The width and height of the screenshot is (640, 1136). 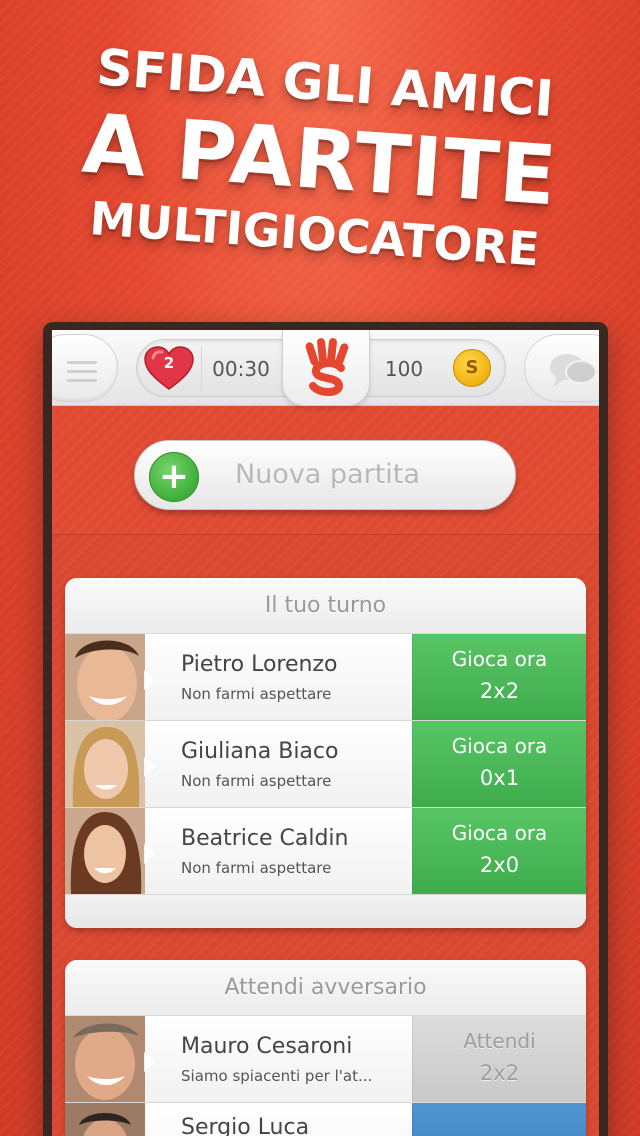 I want to click on menu-icon, so click(x=82, y=374).